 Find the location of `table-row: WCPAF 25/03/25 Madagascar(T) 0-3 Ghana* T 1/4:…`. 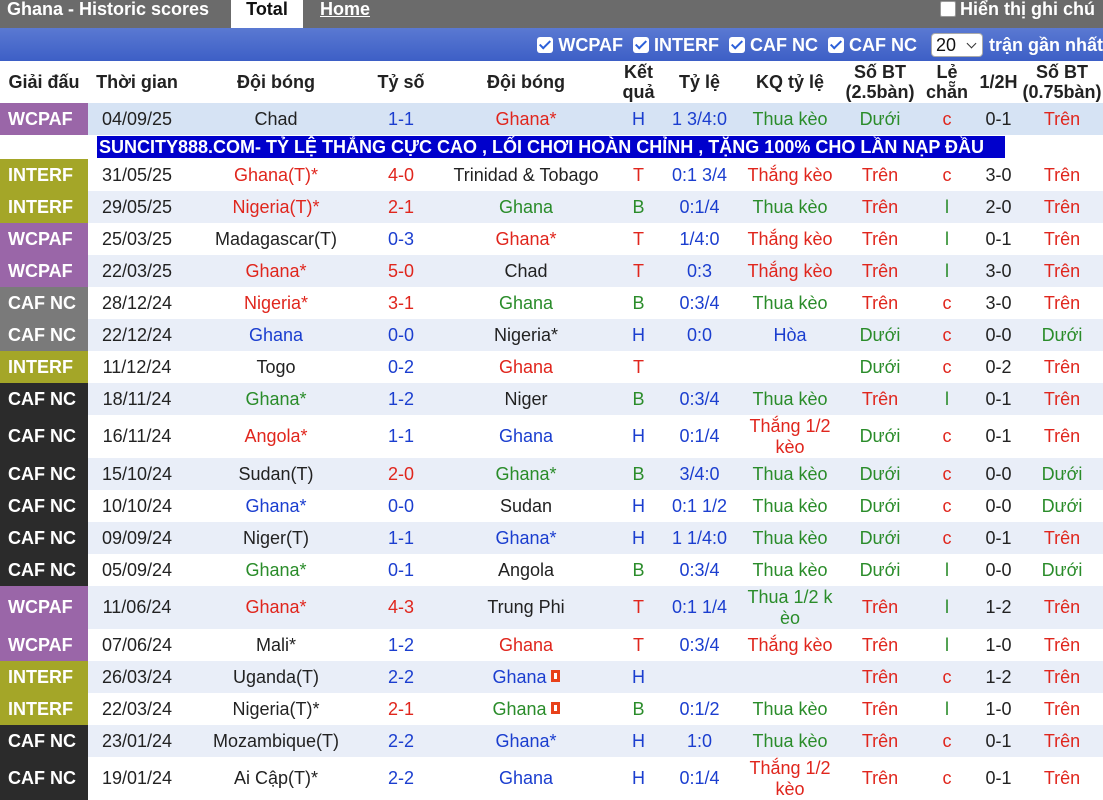

table-row: WCPAF 25/03/25 Madagascar(T) 0-3 Ghana* T 1/4:… is located at coordinates (551, 239).